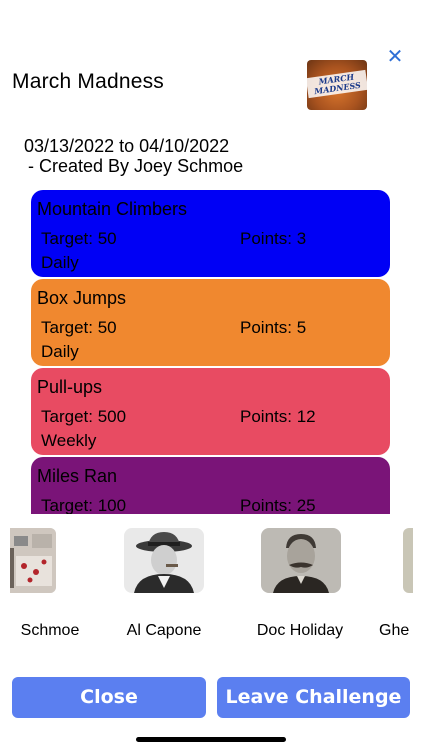  Describe the element at coordinates (136, 166) in the screenshot. I see `challenge-creator: - Created By Joey Schmoe` at that location.